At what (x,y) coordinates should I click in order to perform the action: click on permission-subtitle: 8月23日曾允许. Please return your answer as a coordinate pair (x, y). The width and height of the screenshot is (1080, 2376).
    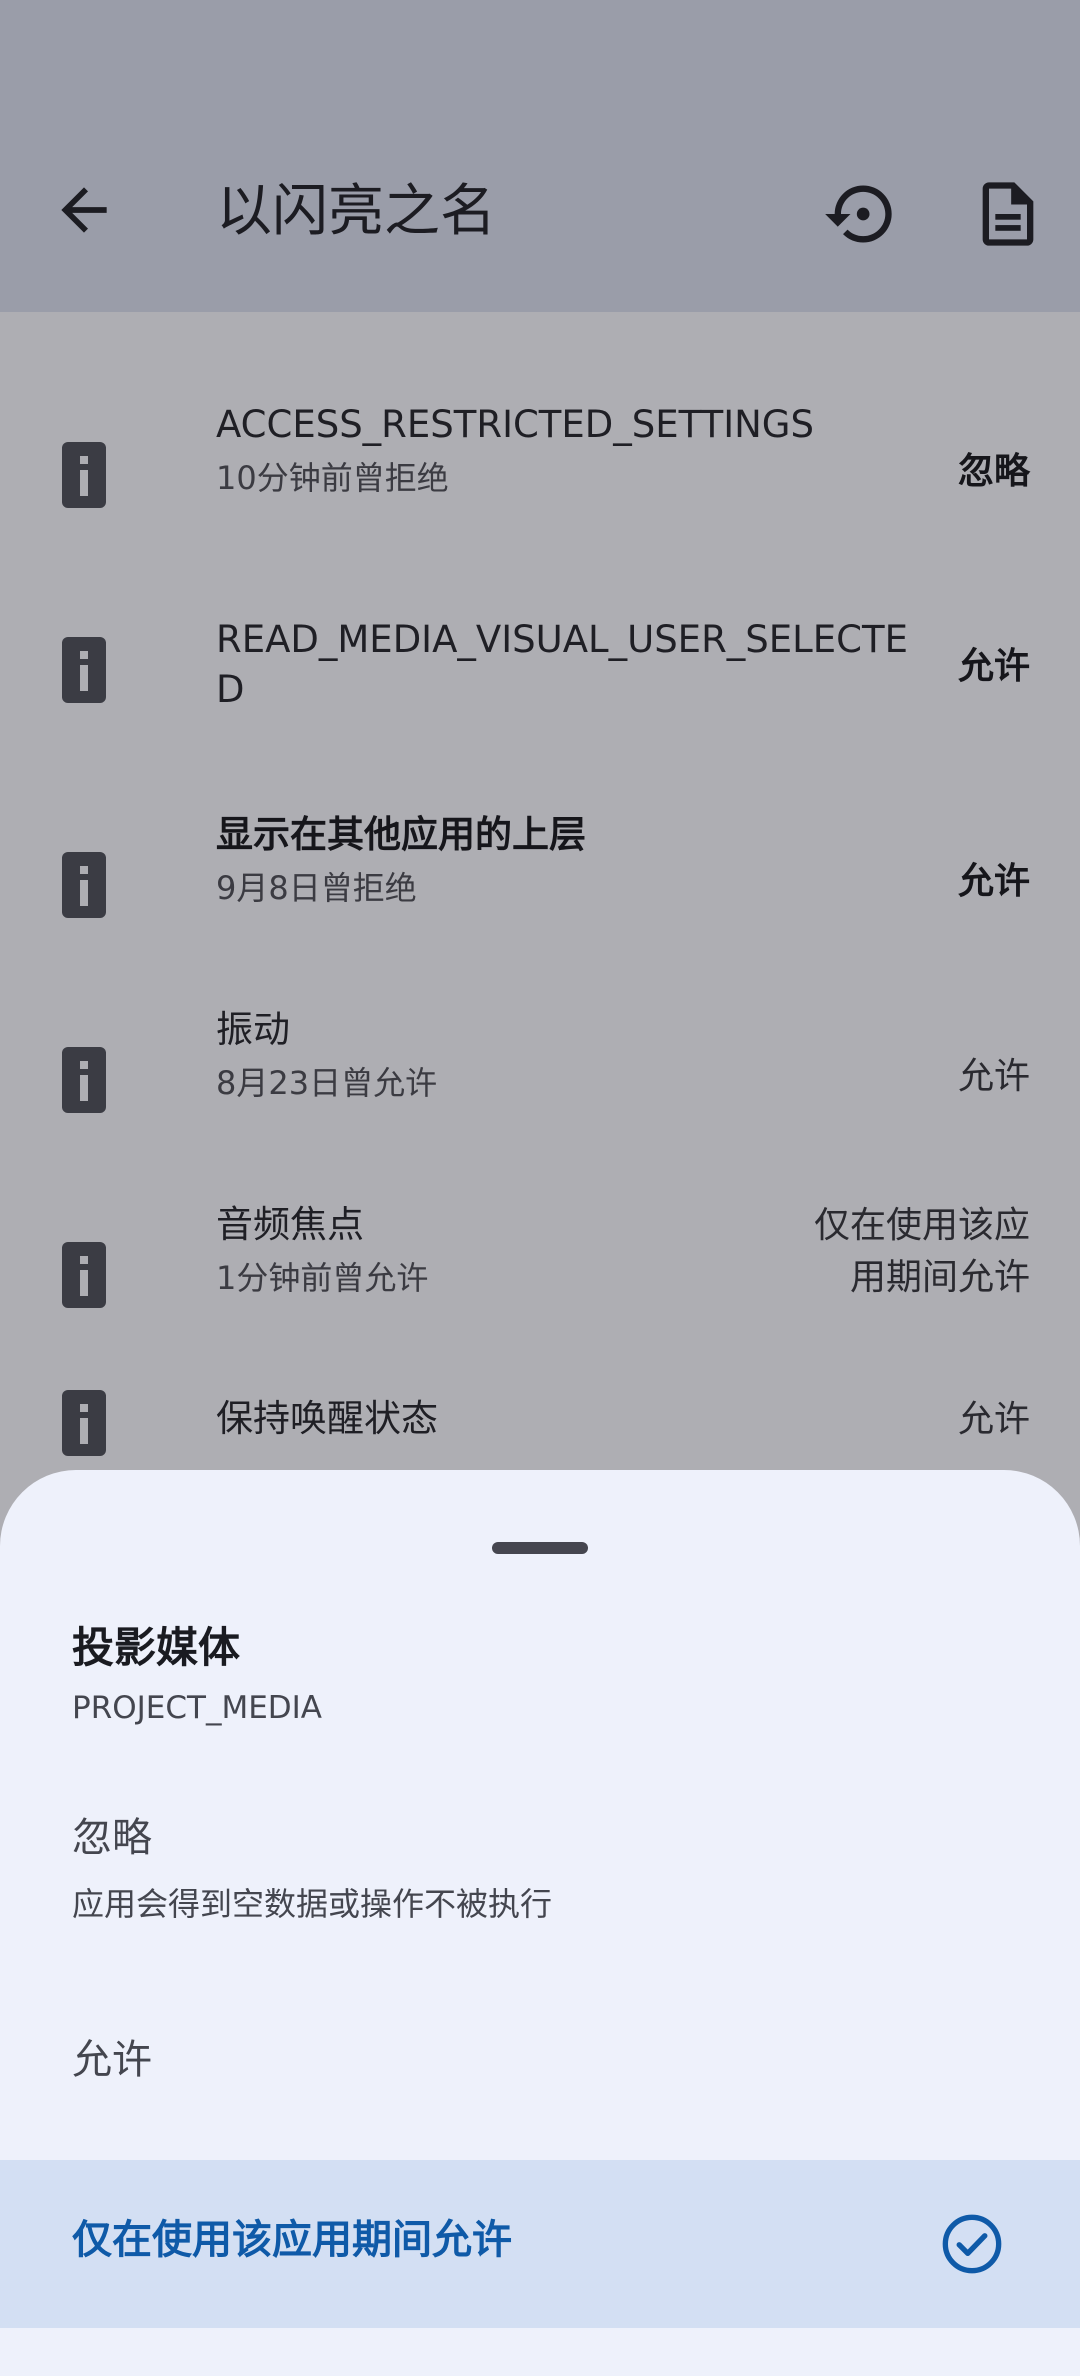
    Looking at the image, I should click on (327, 1083).